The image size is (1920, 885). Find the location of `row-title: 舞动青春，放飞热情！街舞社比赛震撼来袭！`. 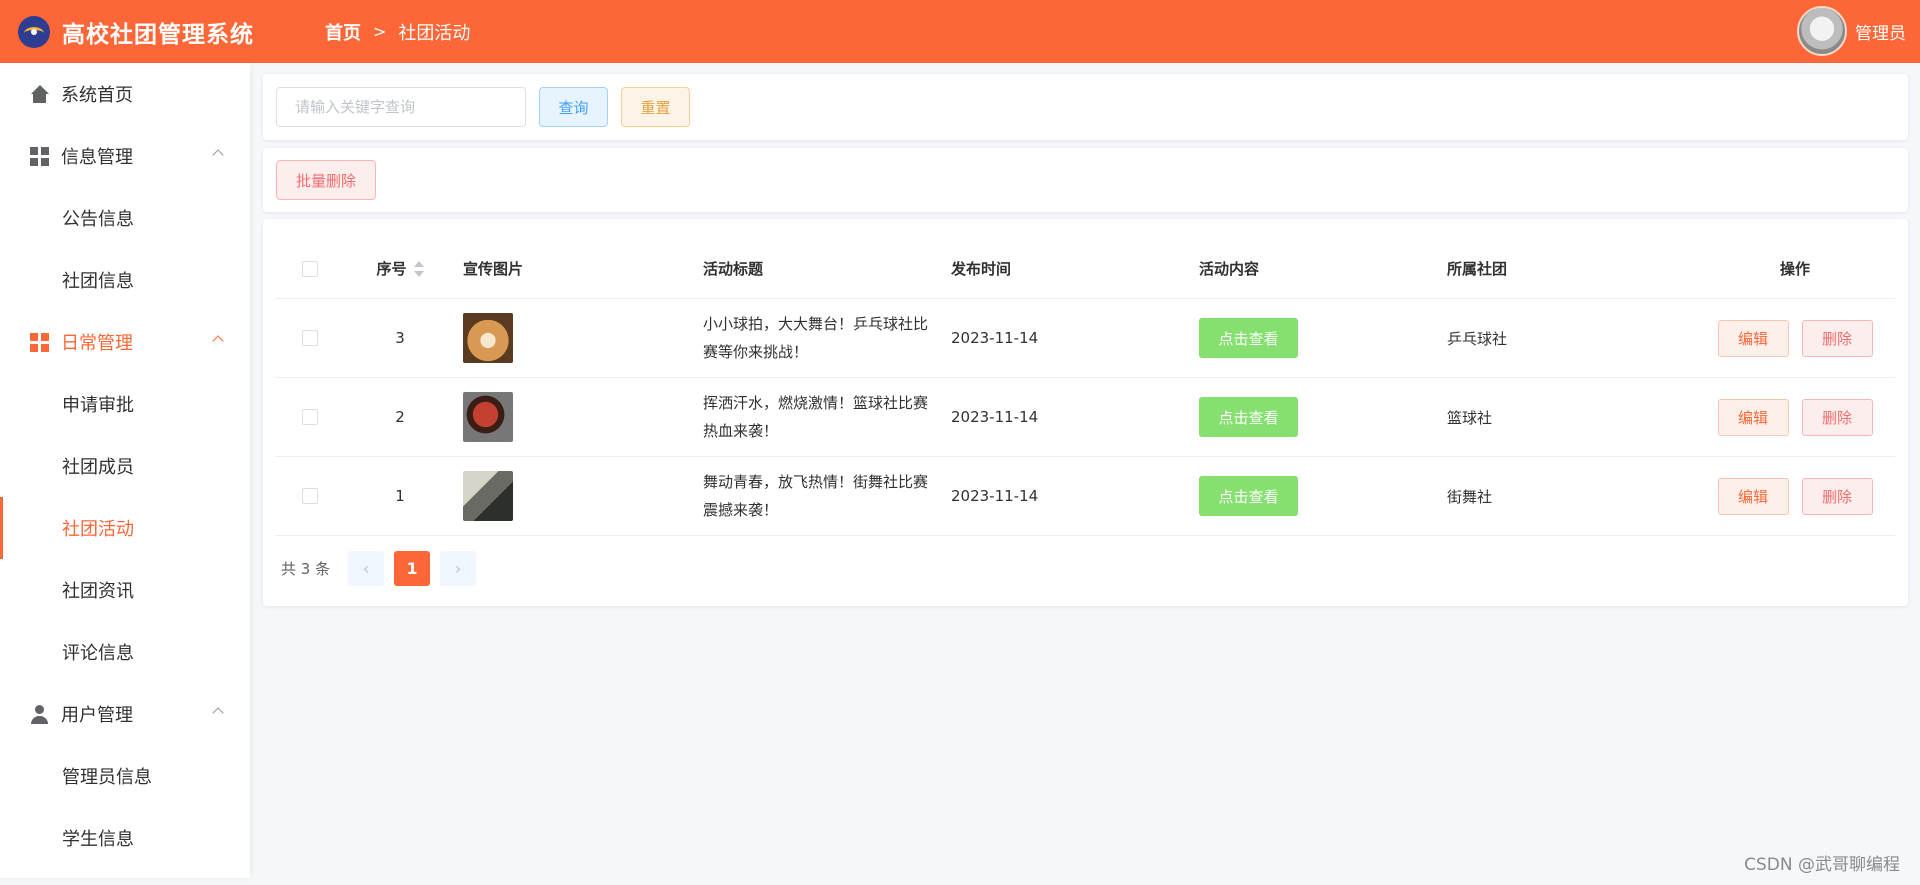

row-title: 舞动青春，放飞热情！街舞社比赛震撼来袭！ is located at coordinates (816, 496).